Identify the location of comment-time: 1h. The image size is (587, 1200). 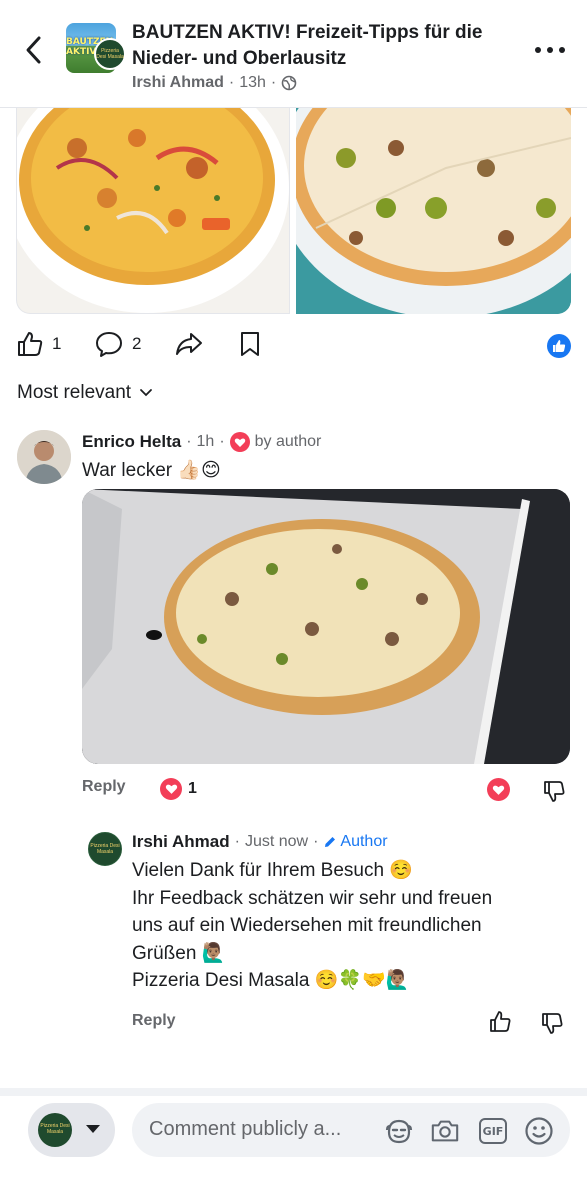
(205, 441).